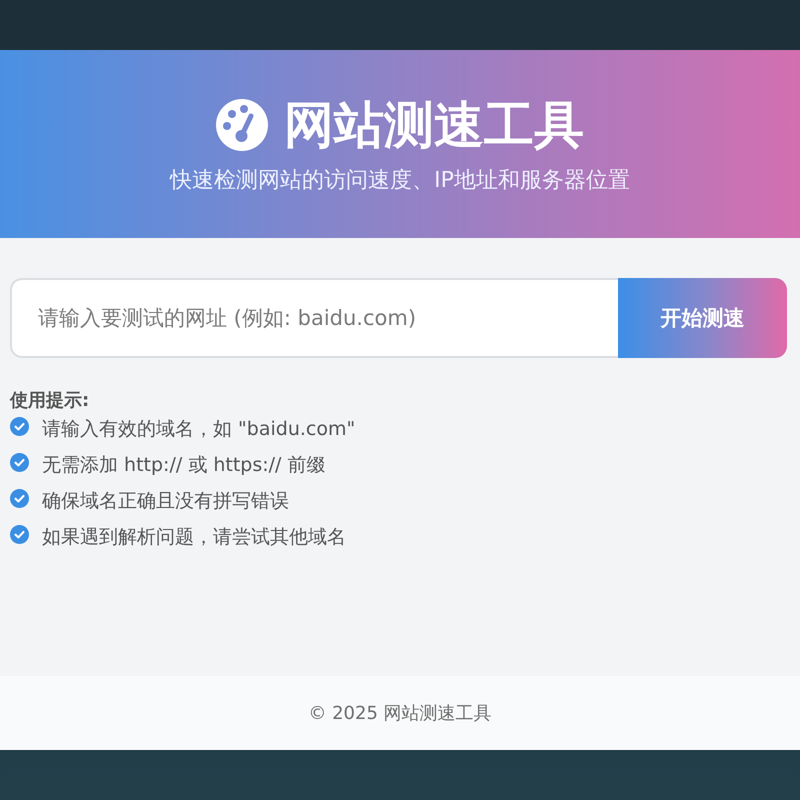 The height and width of the screenshot is (800, 800). Describe the element at coordinates (50, 401) in the screenshot. I see `tips-heading: 使用提示:` at that location.